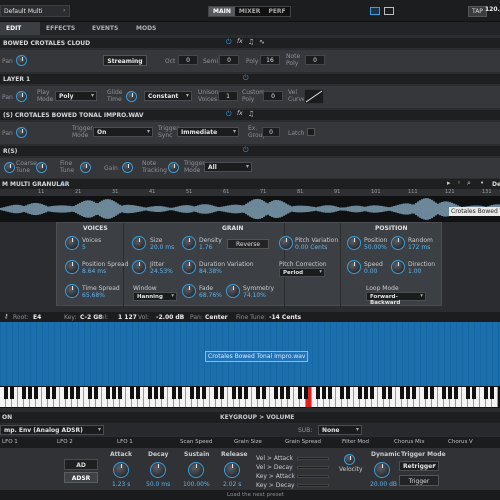  What do you see at coordinates (35, 11) in the screenshot?
I see `preset-name-field: Default Multi` at bounding box center [35, 11].